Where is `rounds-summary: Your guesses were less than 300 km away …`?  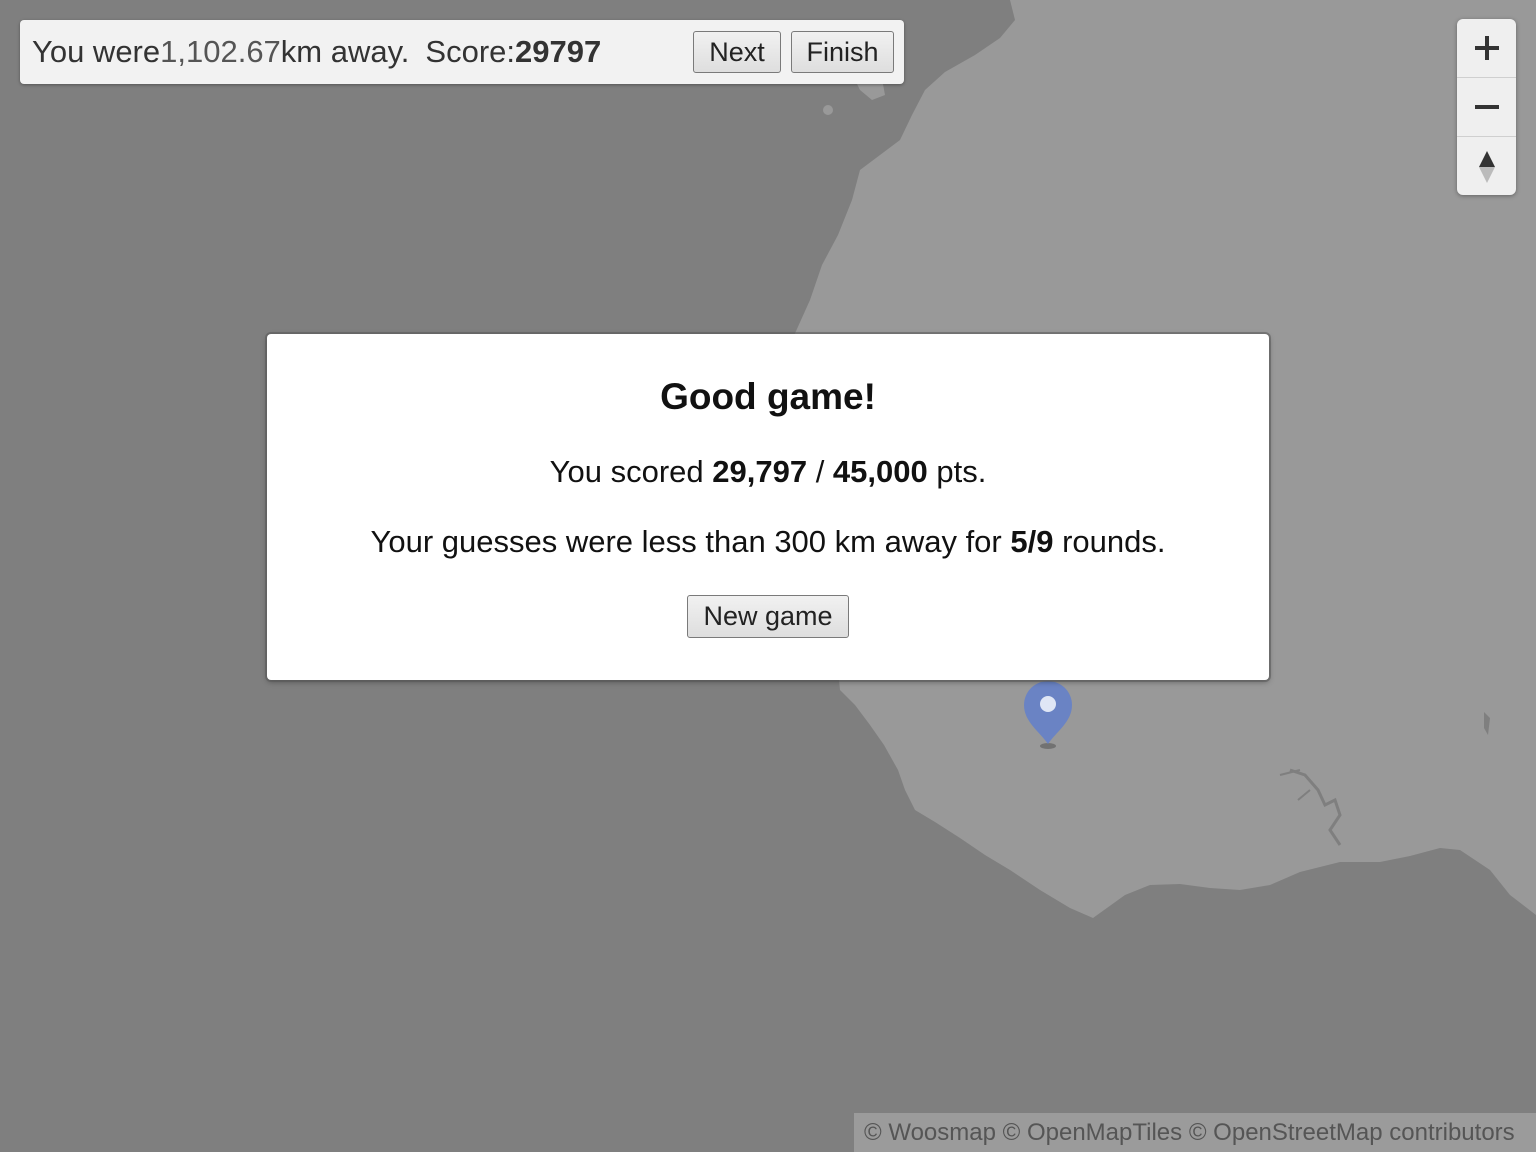 rounds-summary: Your guesses were less than 300 km away … is located at coordinates (768, 542).